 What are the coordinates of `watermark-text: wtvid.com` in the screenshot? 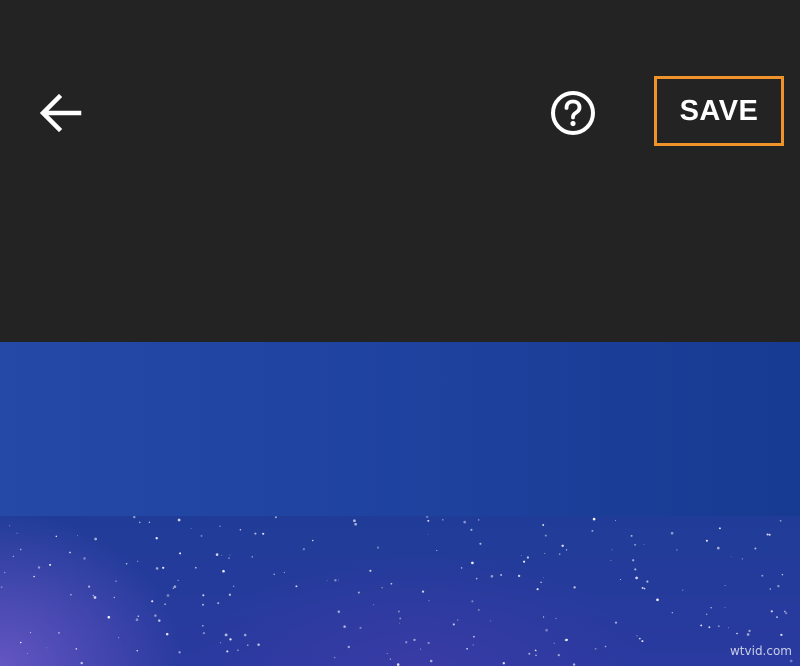 It's located at (760, 651).